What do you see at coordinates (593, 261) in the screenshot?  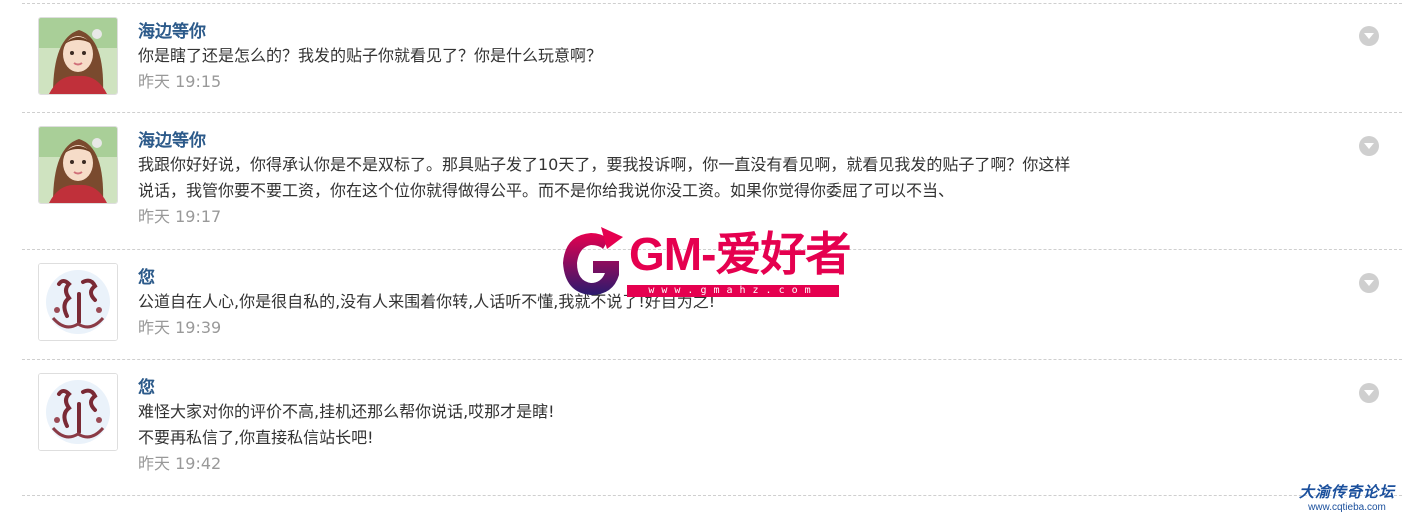 I see `g-arrow-logo-icon` at bounding box center [593, 261].